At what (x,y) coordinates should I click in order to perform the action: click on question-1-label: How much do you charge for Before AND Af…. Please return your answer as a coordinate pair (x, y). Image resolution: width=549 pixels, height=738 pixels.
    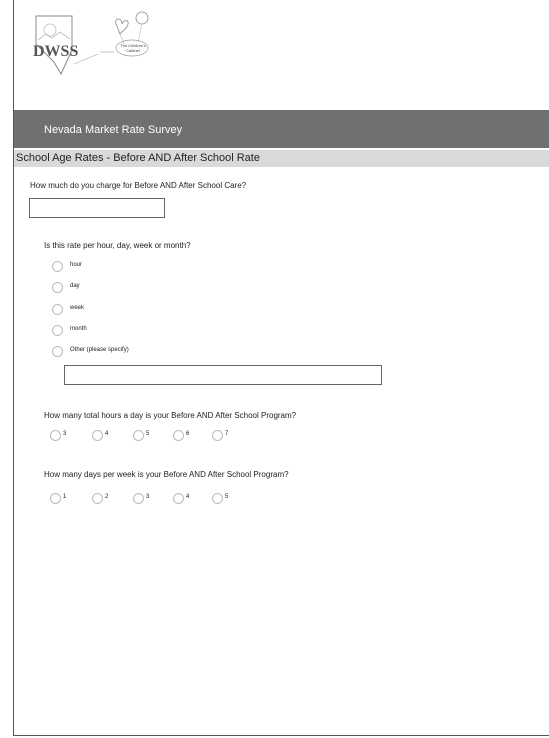
    Looking at the image, I should click on (138, 185).